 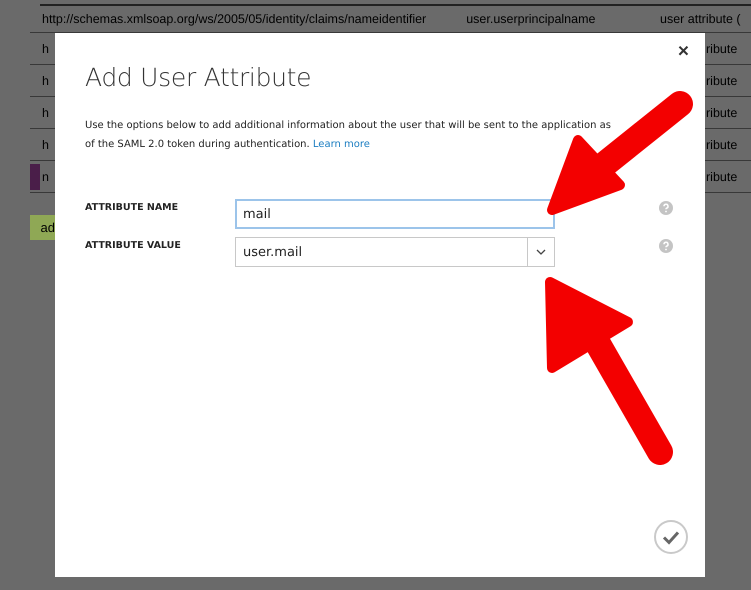 I want to click on close-button: ×, so click(x=683, y=52).